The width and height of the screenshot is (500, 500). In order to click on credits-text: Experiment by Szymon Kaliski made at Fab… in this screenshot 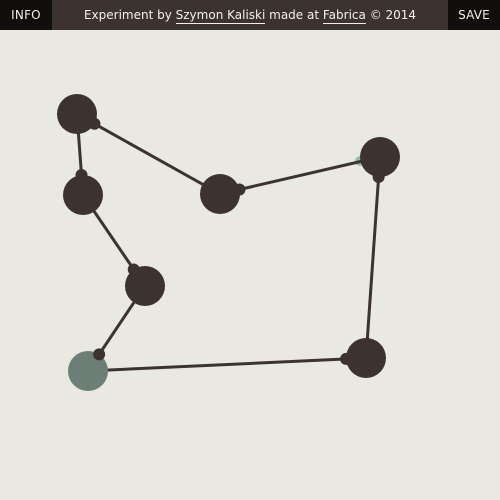, I will do `click(250, 16)`.